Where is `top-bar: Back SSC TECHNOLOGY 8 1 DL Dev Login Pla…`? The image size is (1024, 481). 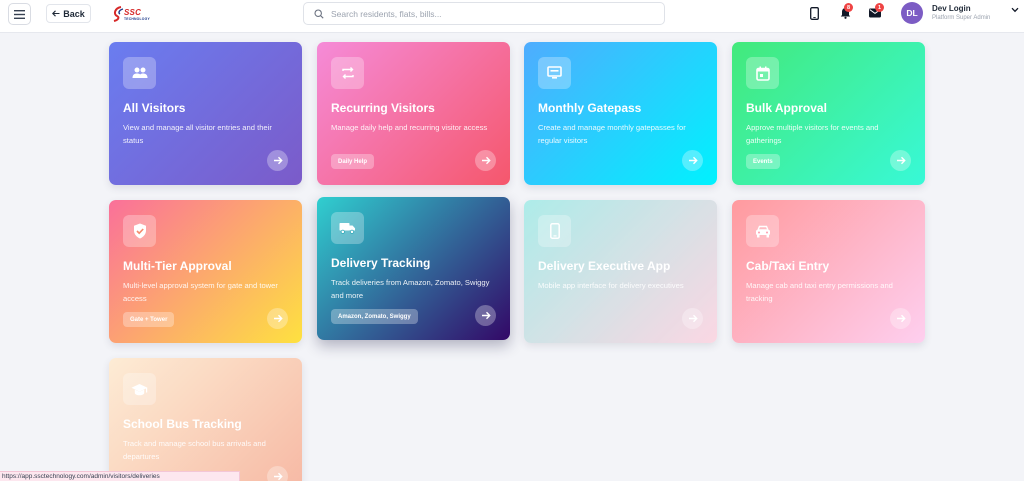
top-bar: Back SSC TECHNOLOGY 8 1 DL Dev Login Pla… is located at coordinates (512, 16).